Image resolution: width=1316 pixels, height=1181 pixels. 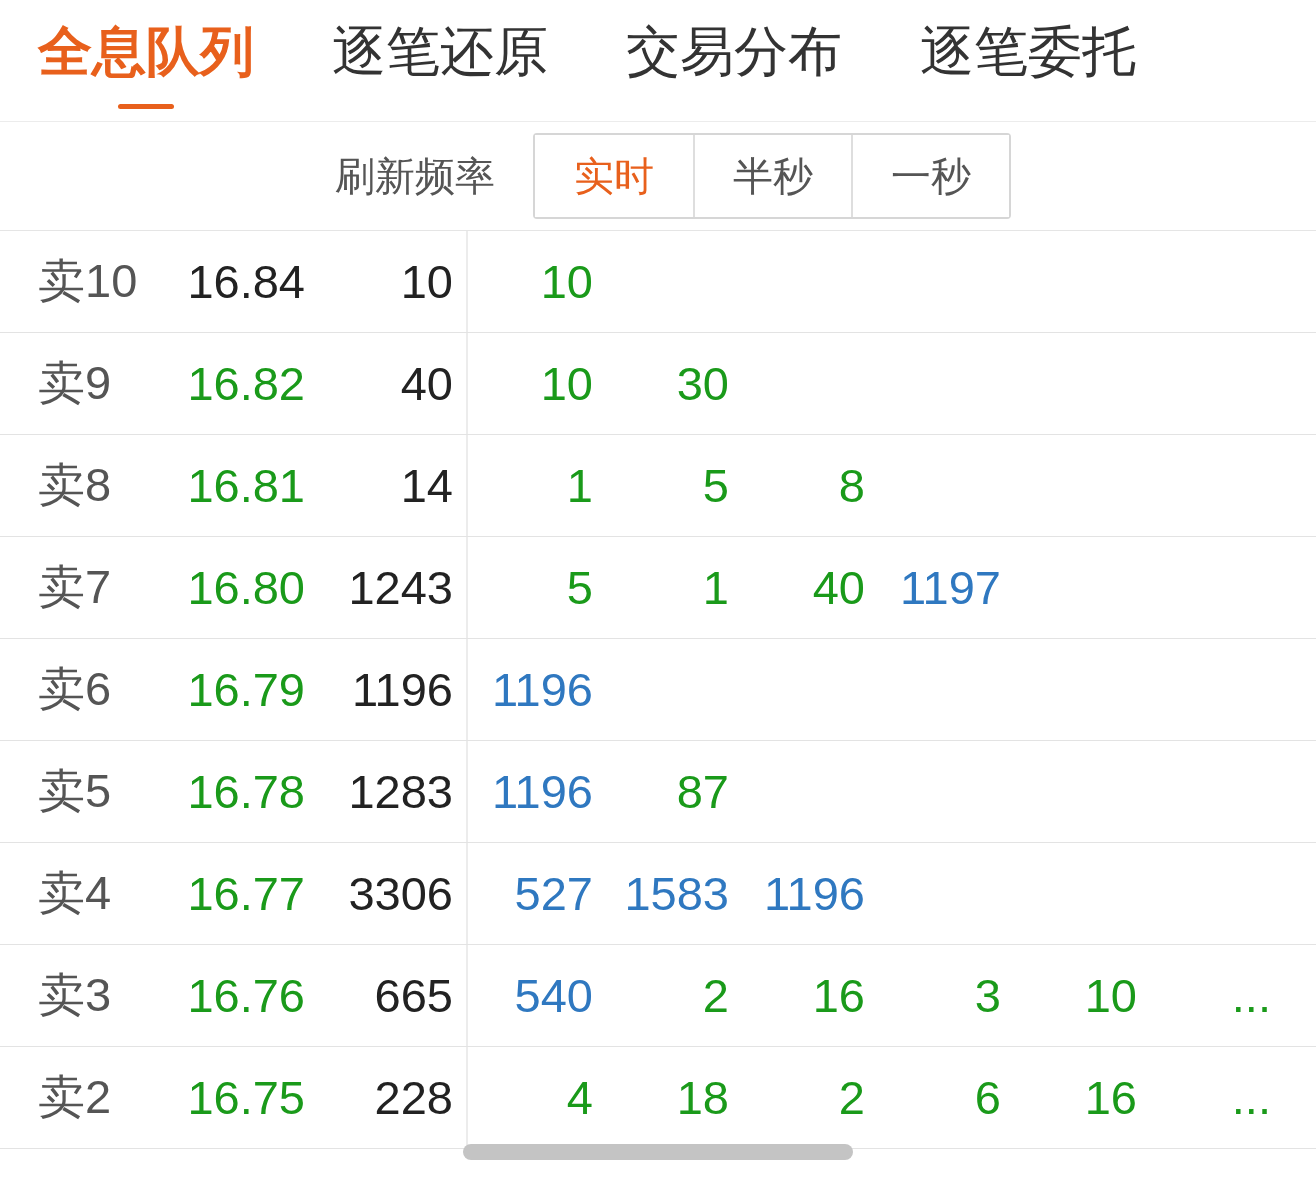 What do you see at coordinates (415, 176) in the screenshot?
I see `refresh-rate-label: 刷新频率` at bounding box center [415, 176].